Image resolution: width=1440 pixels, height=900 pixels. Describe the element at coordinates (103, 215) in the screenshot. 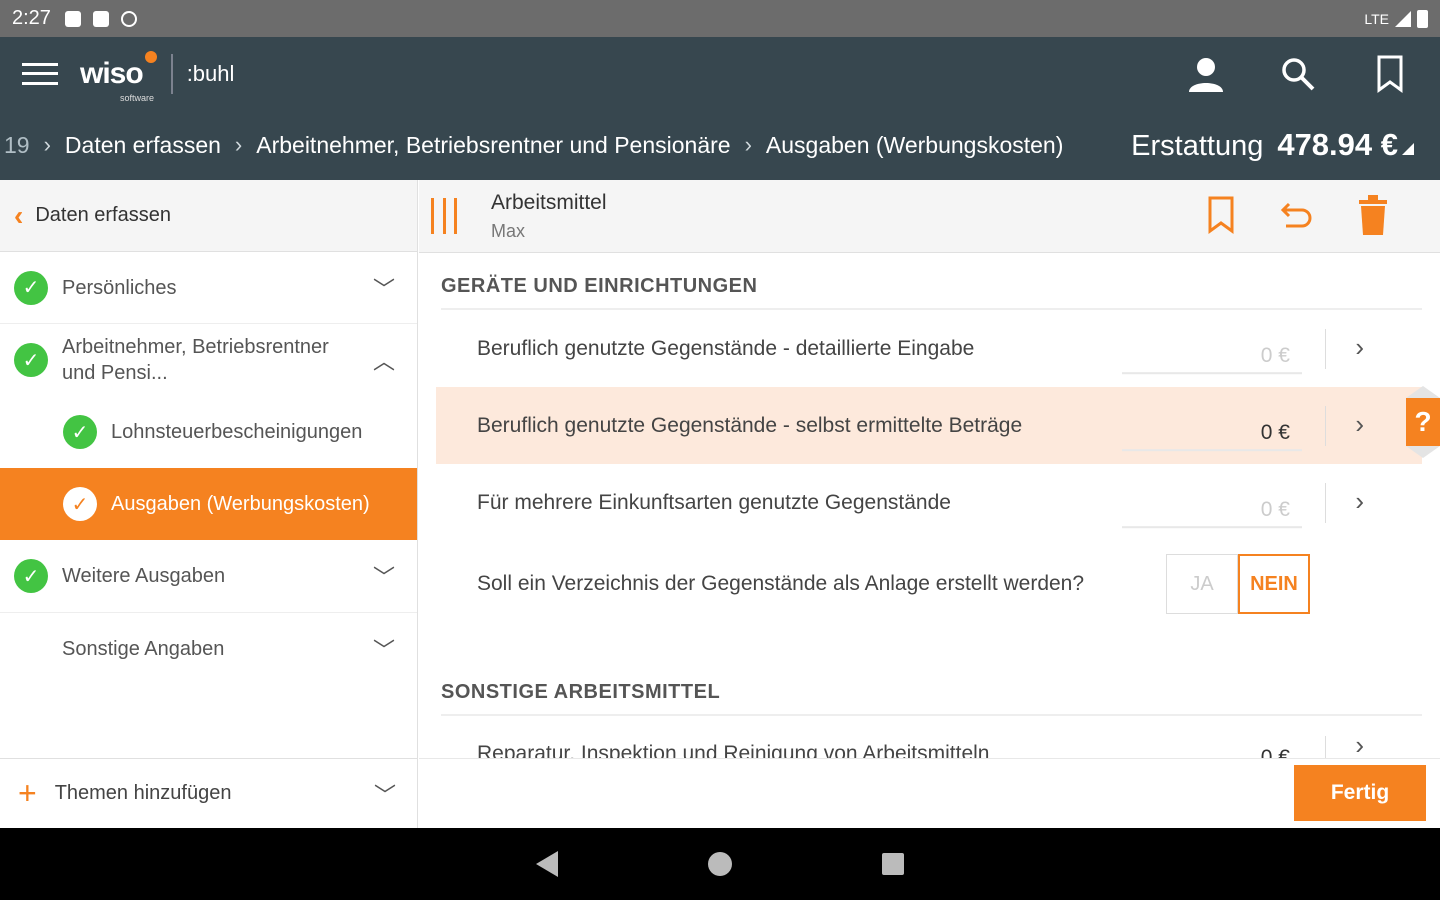

I see `back-label: Daten erfassen` at that location.